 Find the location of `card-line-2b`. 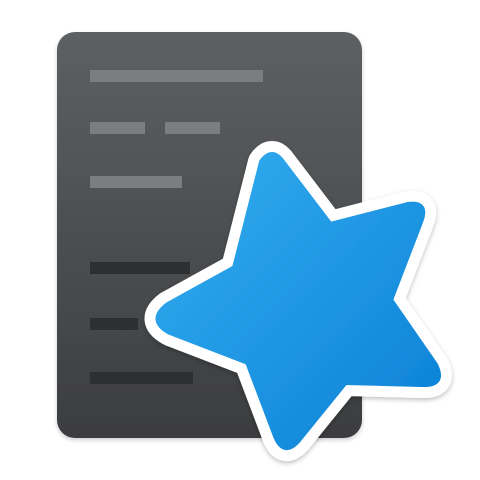

card-line-2b is located at coordinates (192, 128).